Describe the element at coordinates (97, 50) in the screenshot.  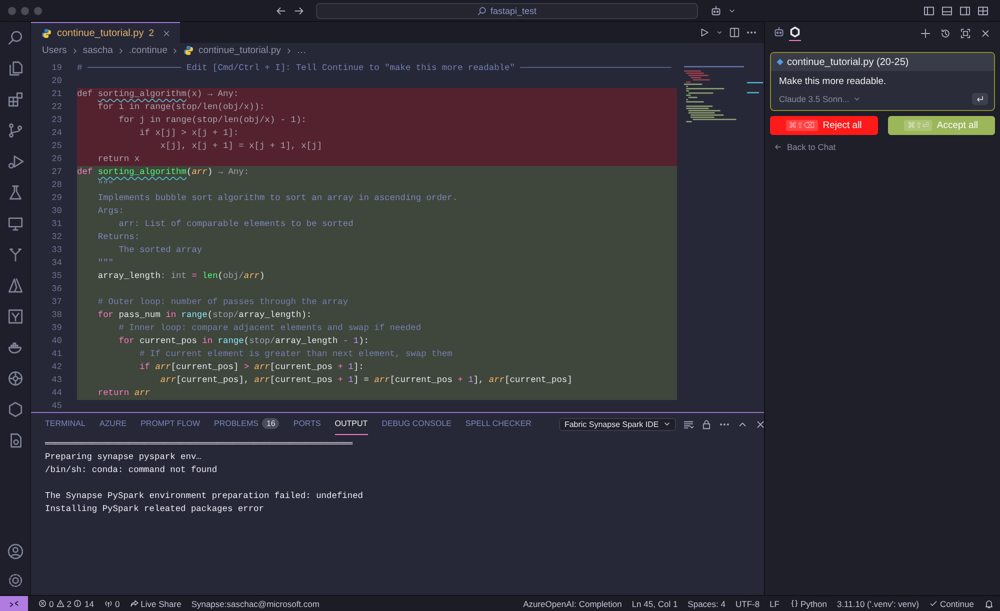
I see `breadcrumb-item: sascha` at that location.